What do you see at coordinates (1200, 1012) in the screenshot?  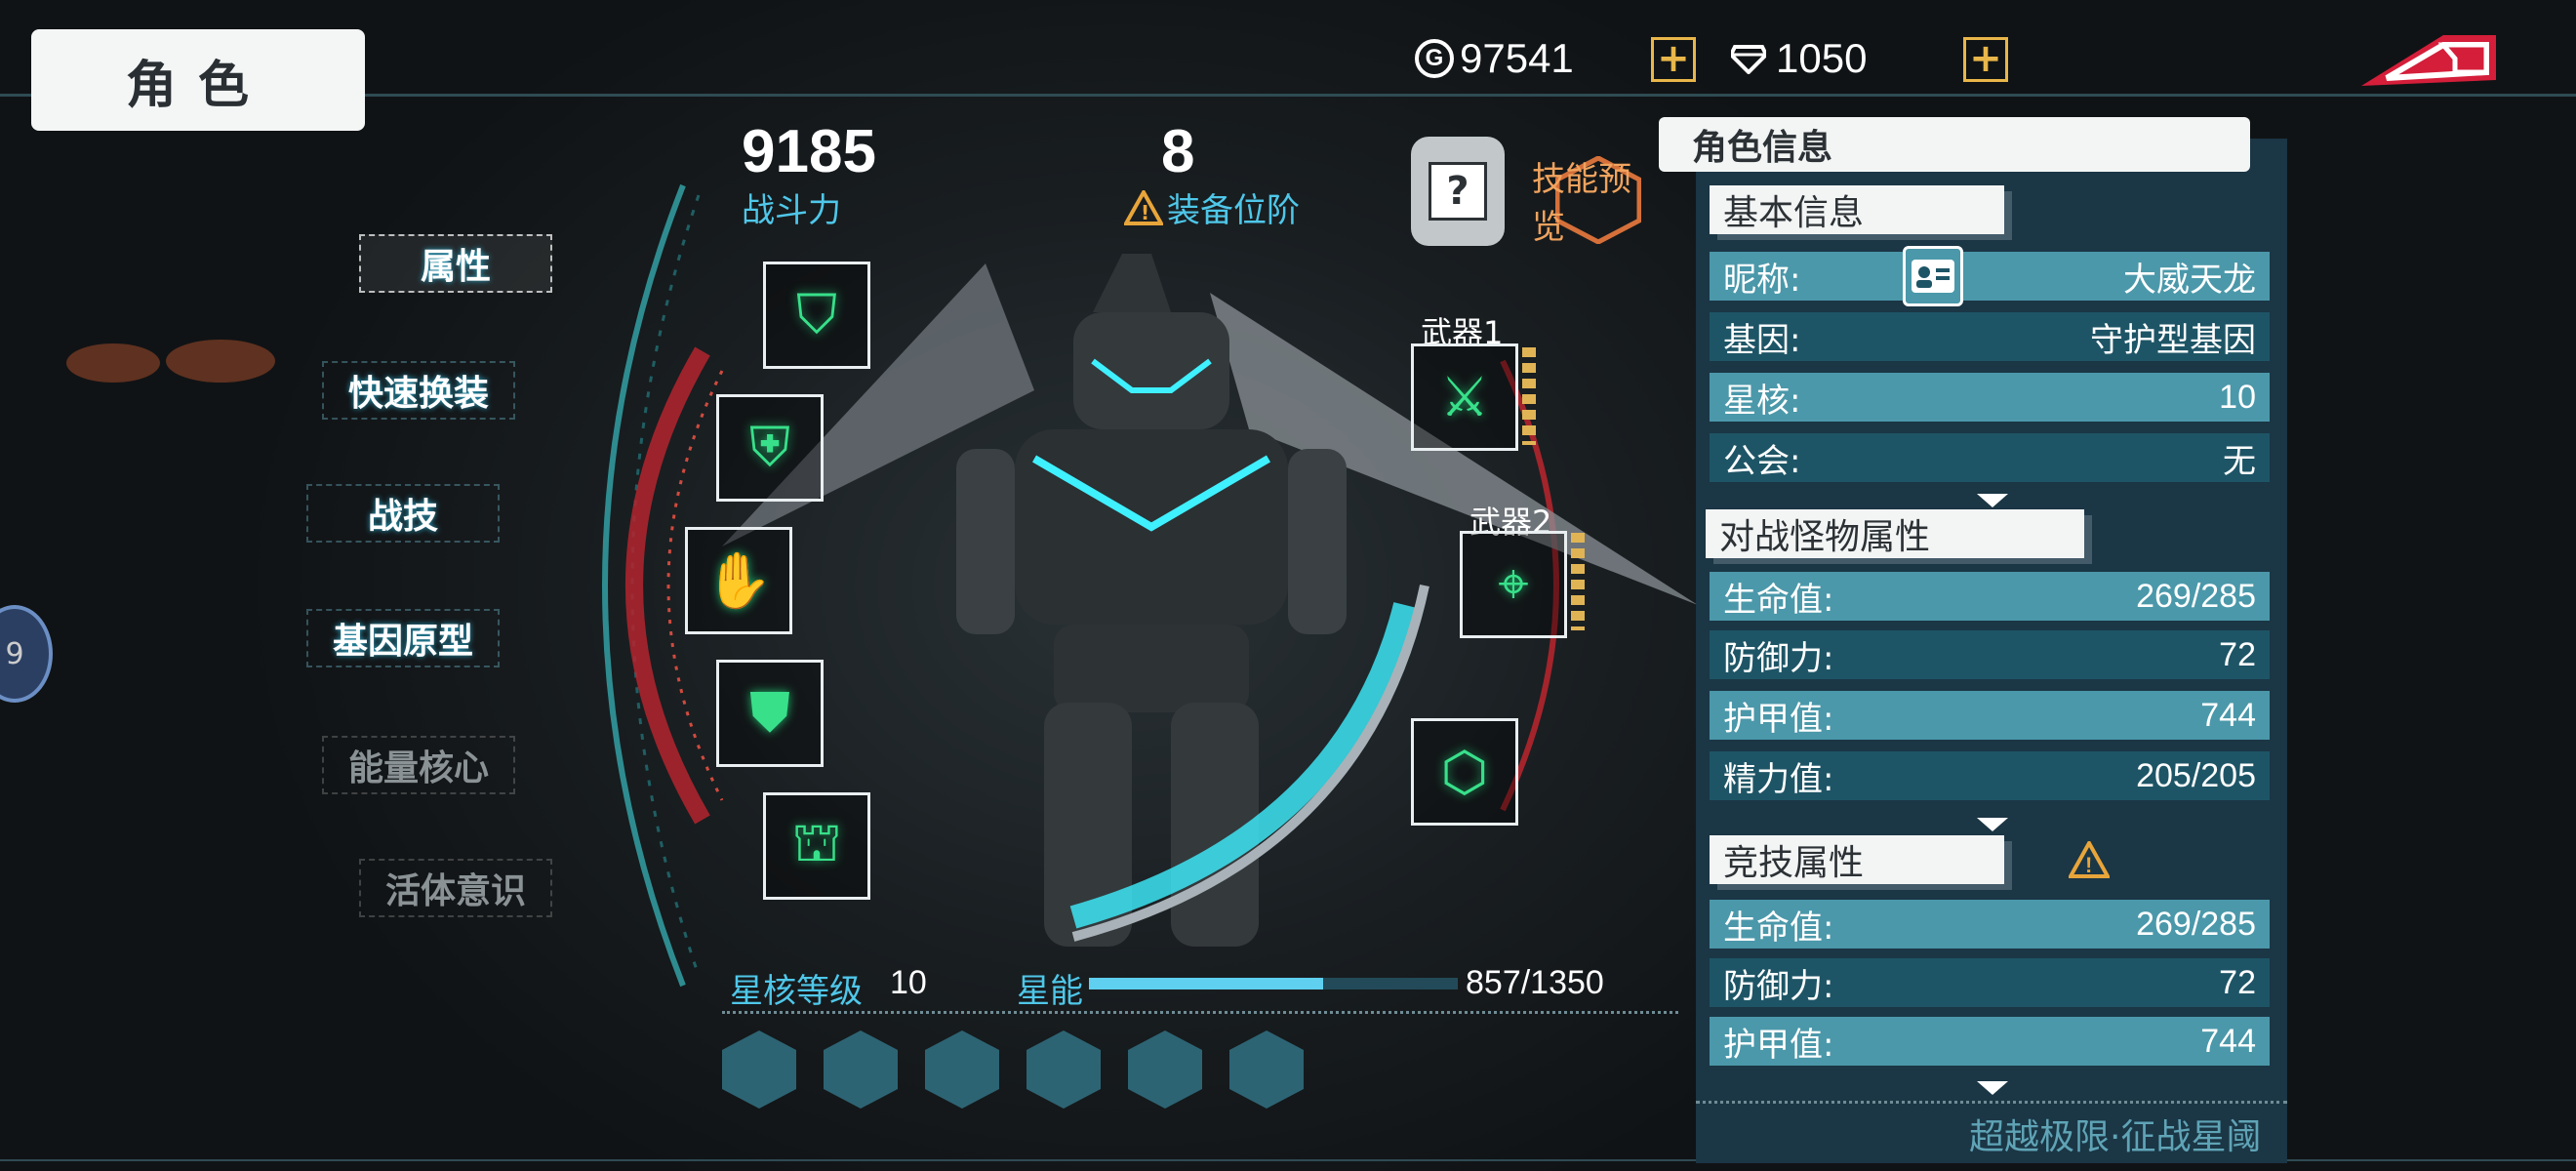 I see `energy-divider` at bounding box center [1200, 1012].